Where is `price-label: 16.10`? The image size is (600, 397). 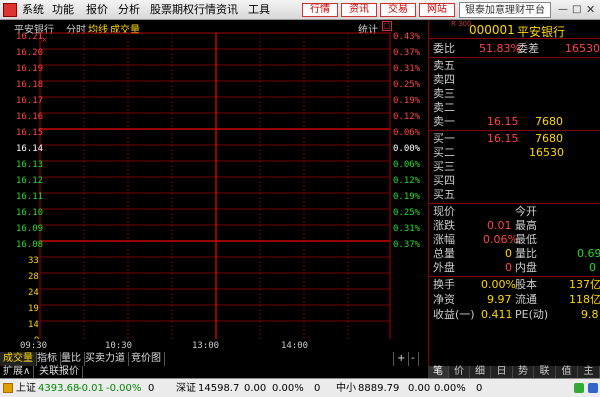
price-label: 16.10 is located at coordinates (30, 213).